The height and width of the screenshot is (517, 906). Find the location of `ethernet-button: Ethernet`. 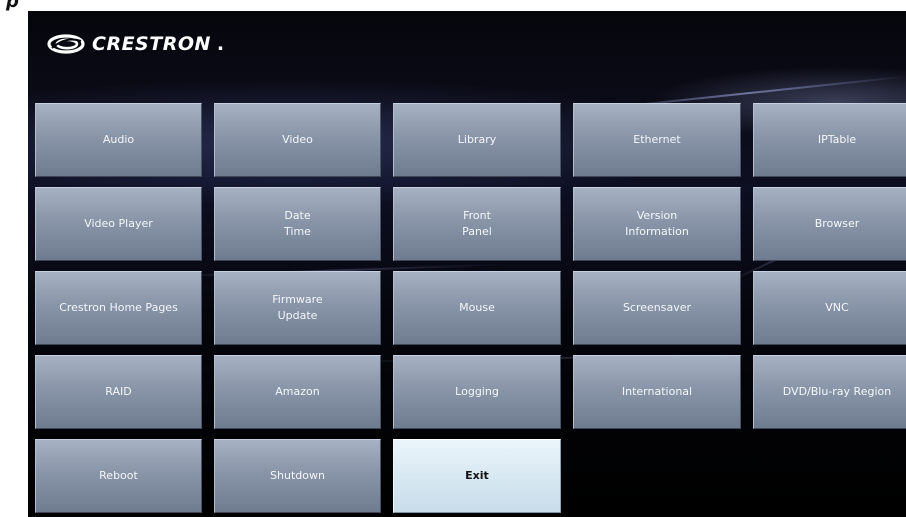

ethernet-button: Ethernet is located at coordinates (657, 140).